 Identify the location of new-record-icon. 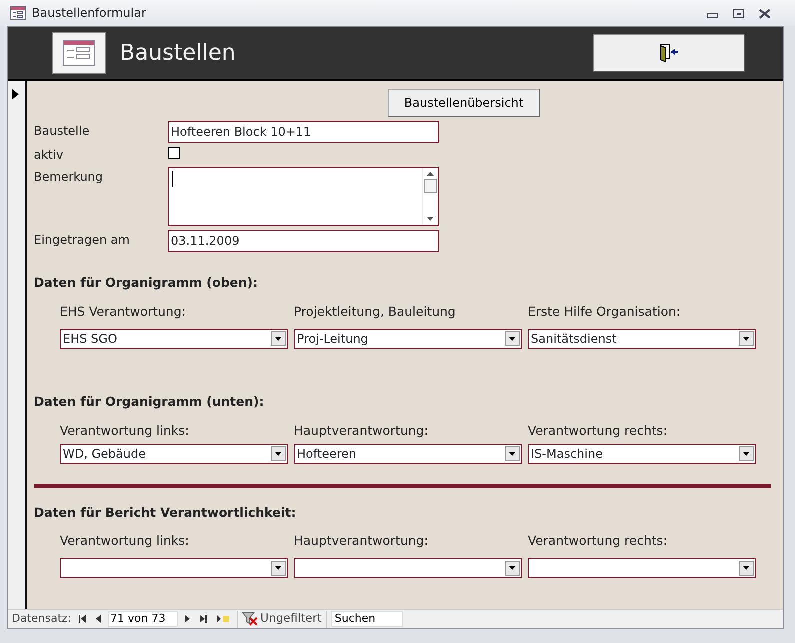
(223, 619).